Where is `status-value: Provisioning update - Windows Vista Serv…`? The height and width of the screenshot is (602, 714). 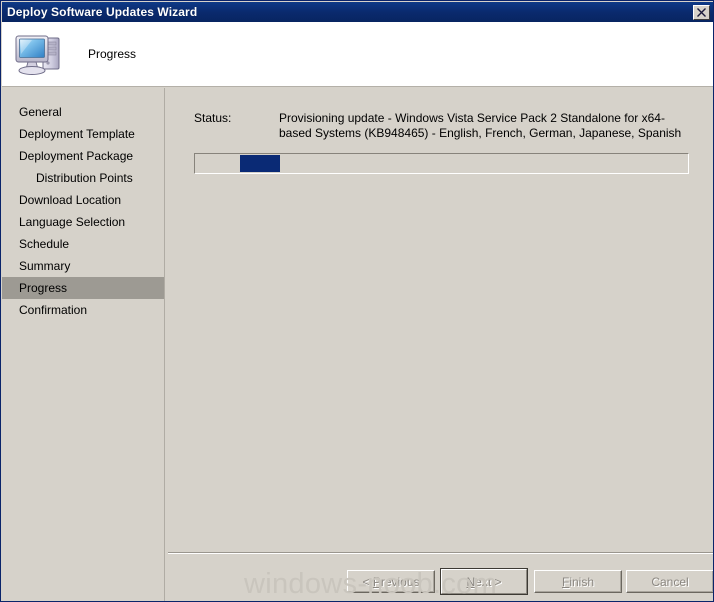
status-value: Provisioning update - Windows Vista Serv… is located at coordinates (480, 125).